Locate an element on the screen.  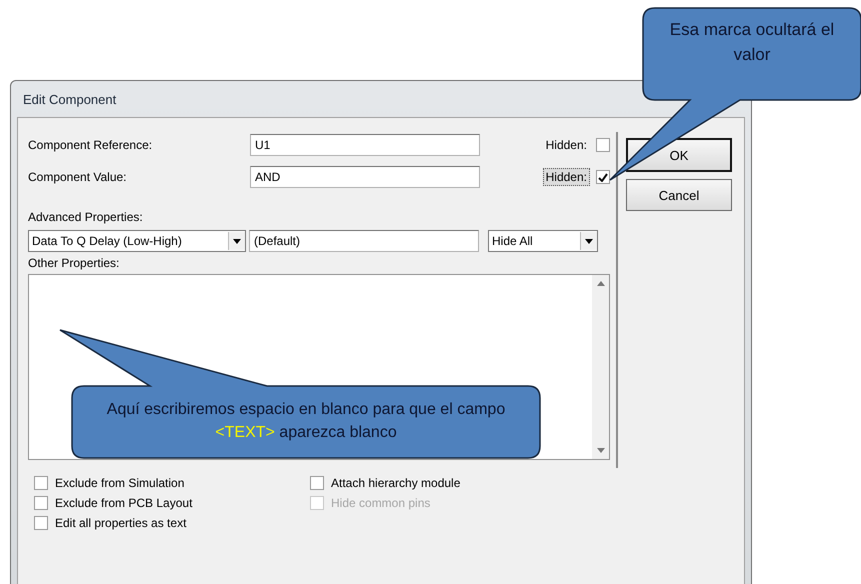
checkbox-label: Exclude from PCB Layout is located at coordinates (123, 503).